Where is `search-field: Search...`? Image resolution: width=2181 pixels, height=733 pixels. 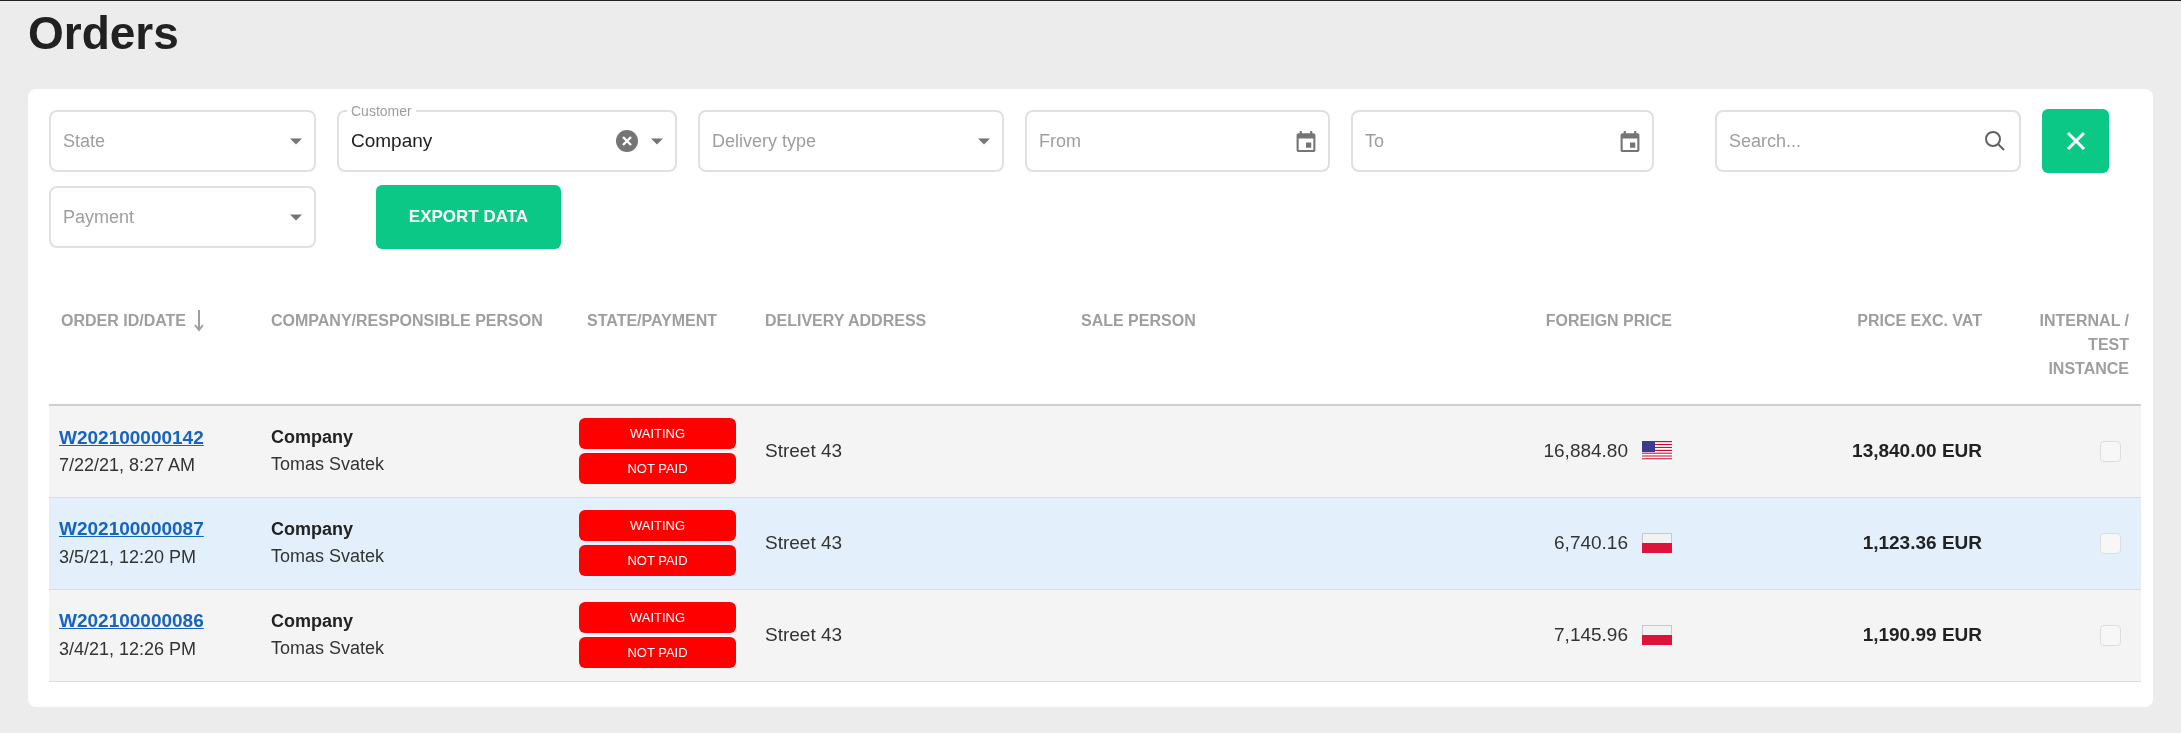
search-field: Search... is located at coordinates (1868, 141).